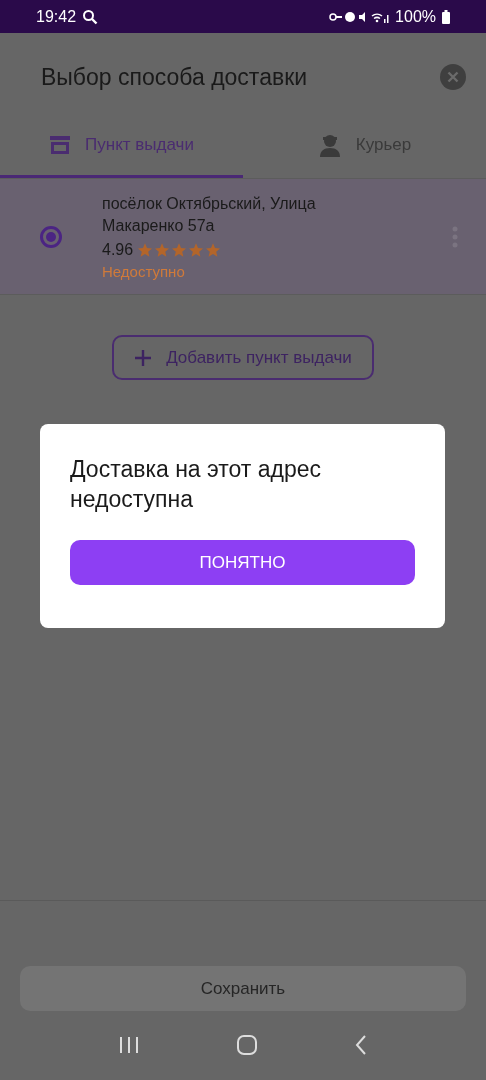  I want to click on person-icon, so click(329, 145).